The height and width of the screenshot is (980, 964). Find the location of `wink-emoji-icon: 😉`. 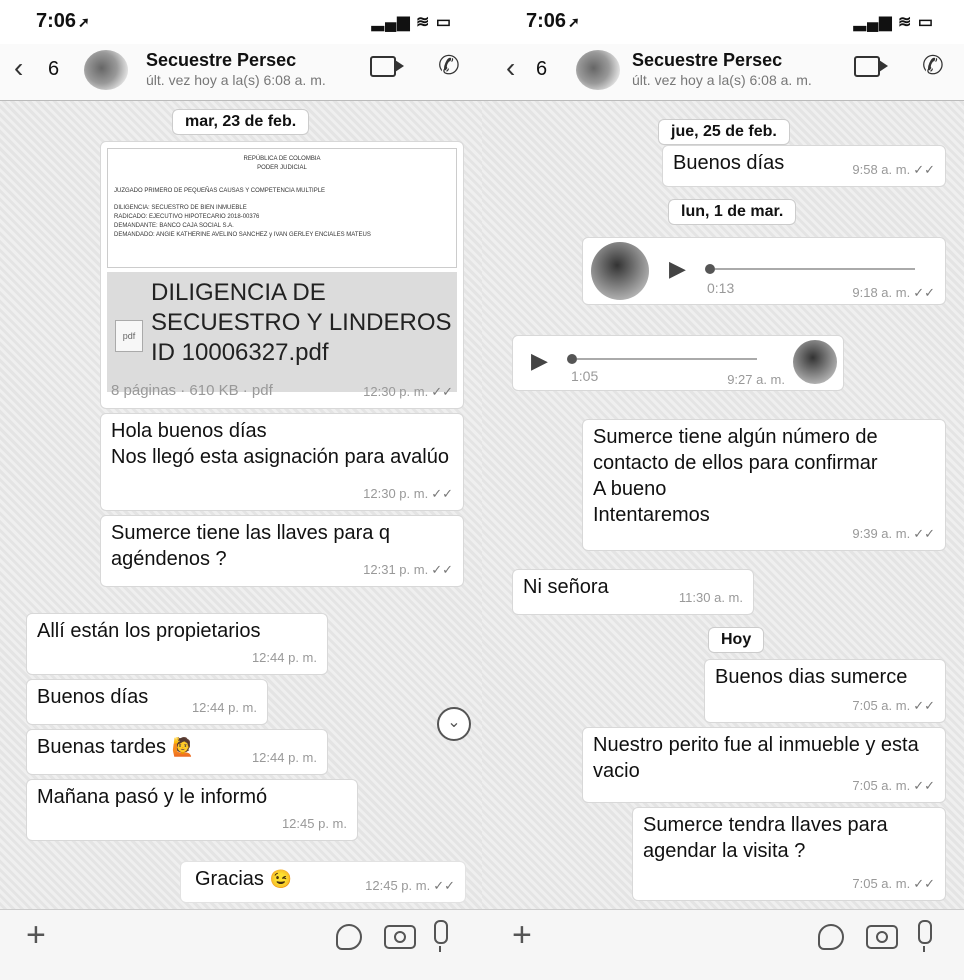

wink-emoji-icon: 😉 is located at coordinates (280, 879).